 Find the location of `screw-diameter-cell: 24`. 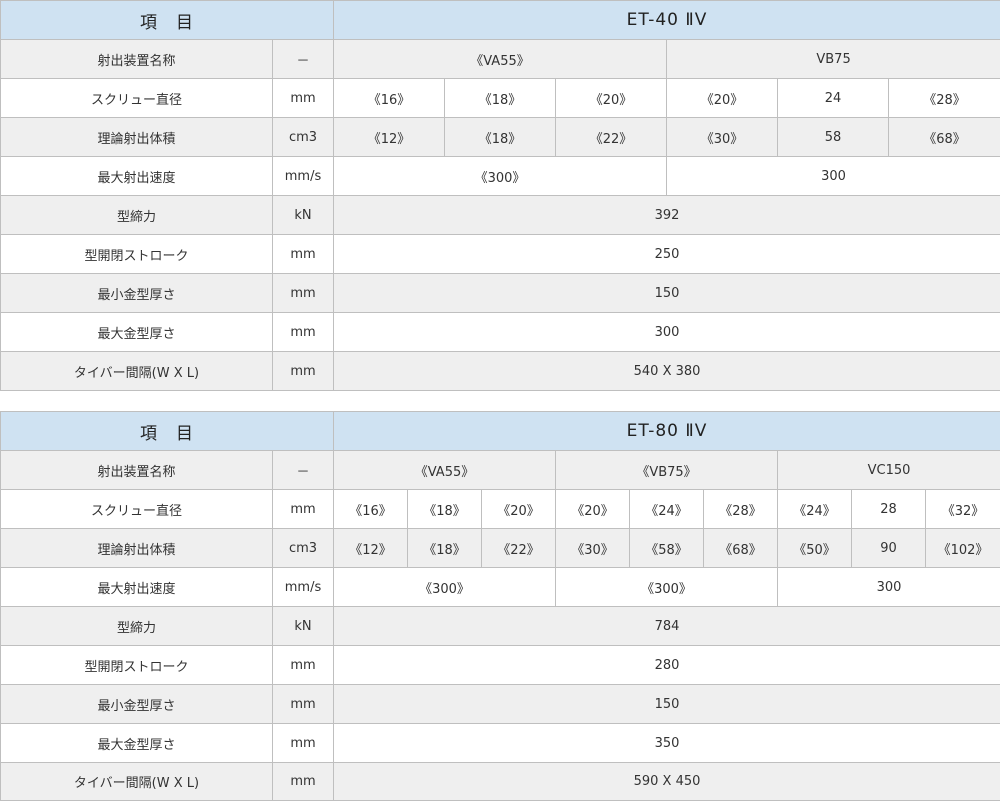

screw-diameter-cell: 24 is located at coordinates (833, 98).